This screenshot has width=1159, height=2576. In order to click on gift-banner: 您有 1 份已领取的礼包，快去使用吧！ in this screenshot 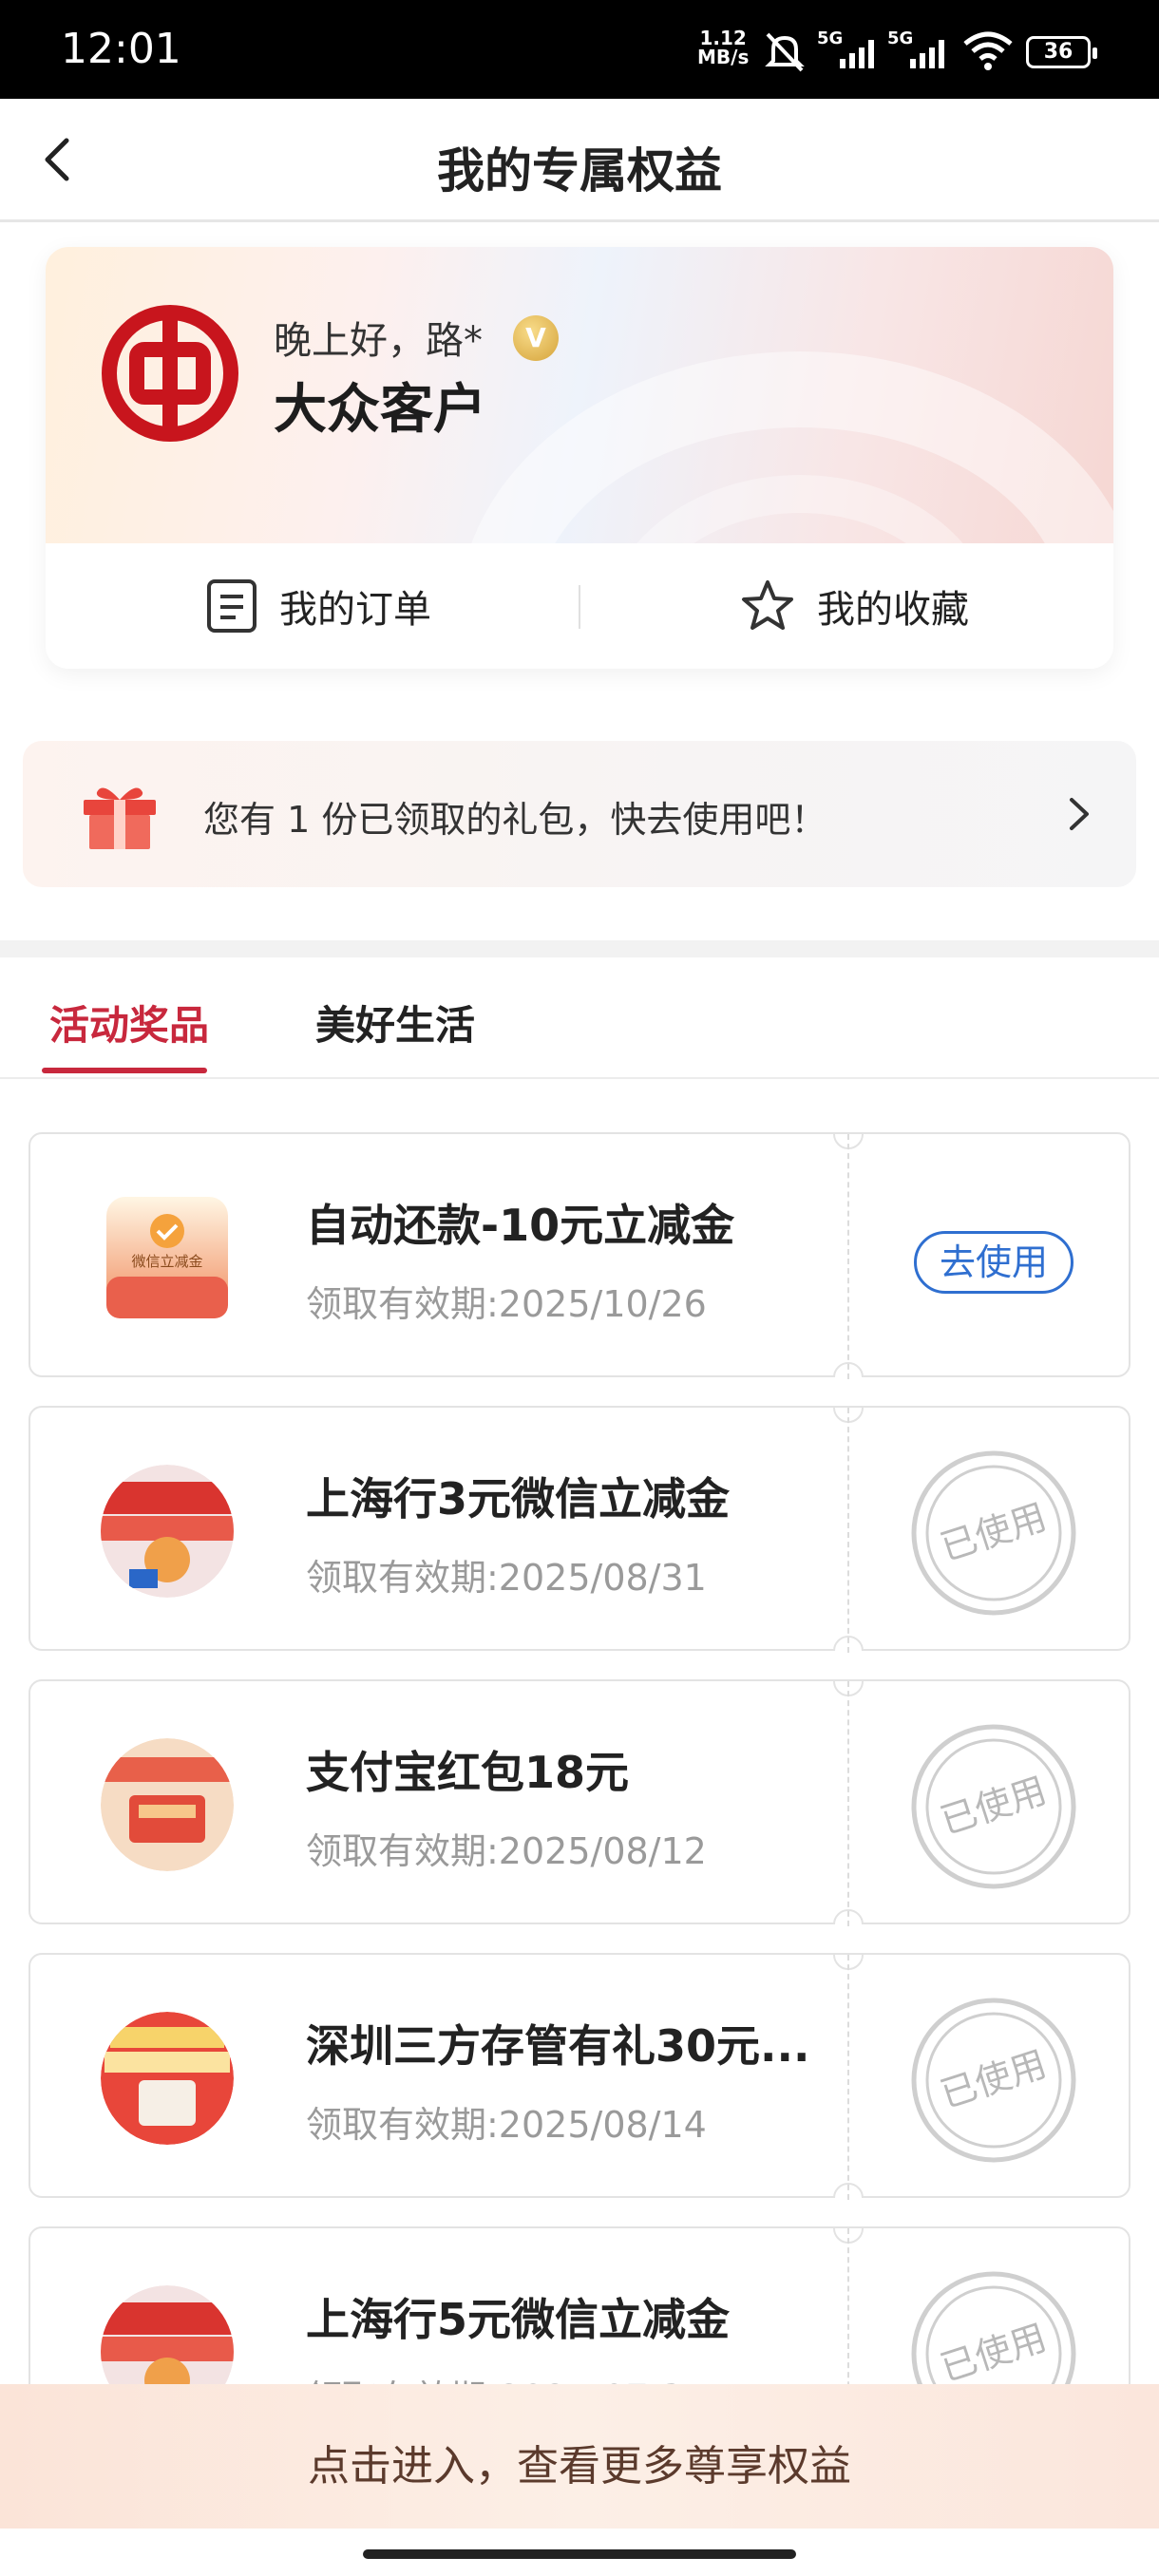, I will do `click(579, 814)`.